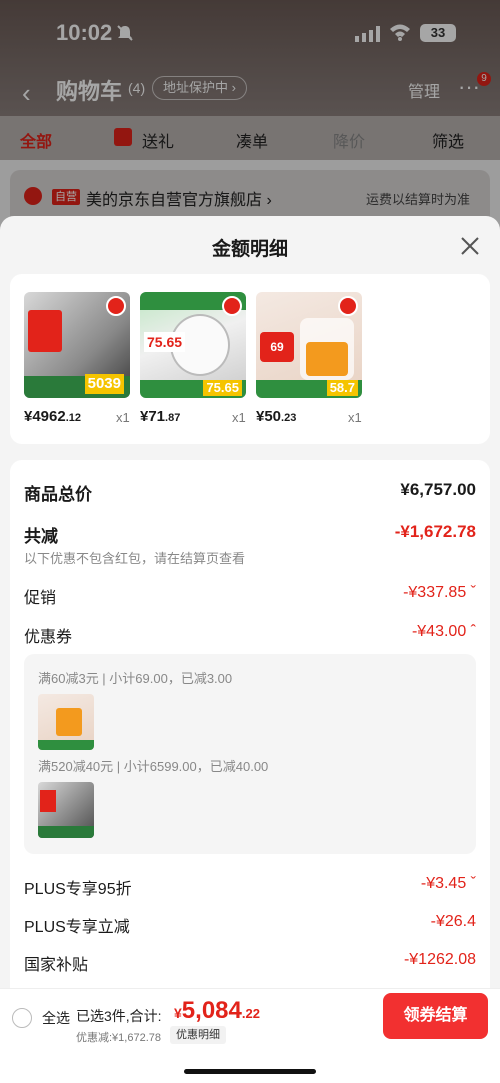 This screenshot has height=1083, width=500. What do you see at coordinates (193, 345) in the screenshot?
I see `product-image: 75.65 75.65` at bounding box center [193, 345].